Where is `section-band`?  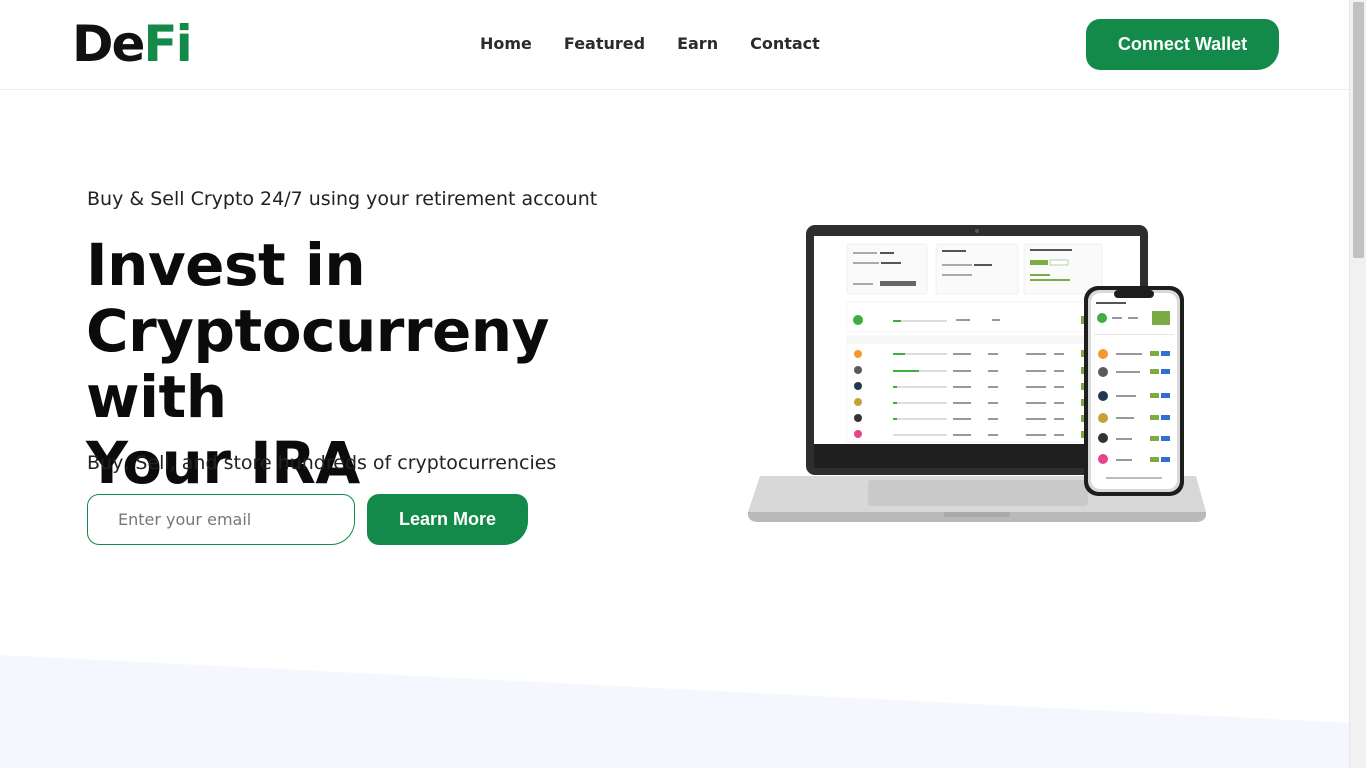
section-band is located at coordinates (674, 711).